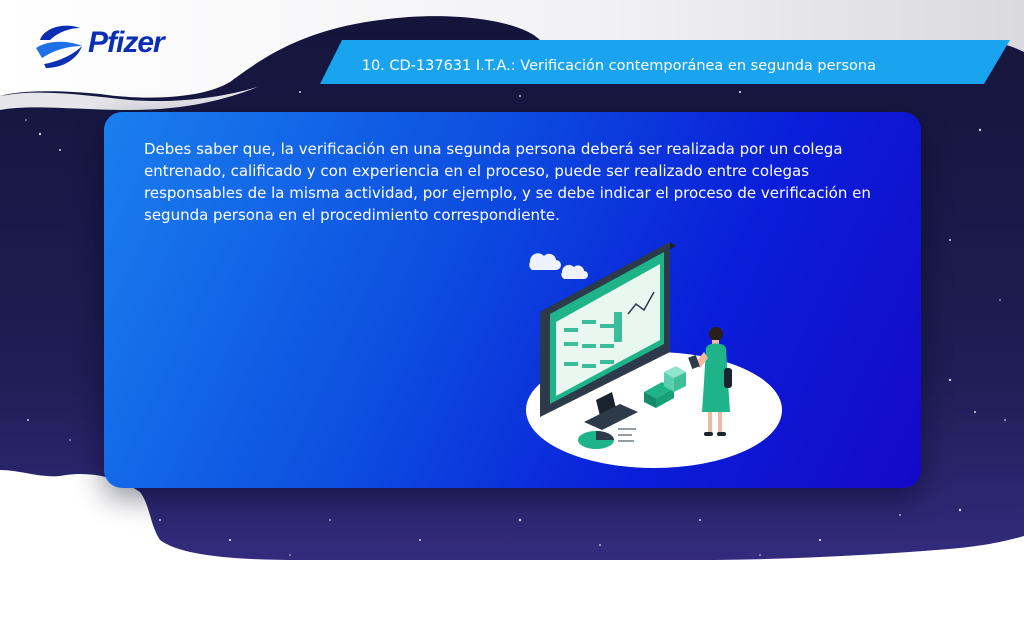 Image resolution: width=1024 pixels, height=620 pixels. What do you see at coordinates (558, 266) in the screenshot?
I see `cloud-icon` at bounding box center [558, 266].